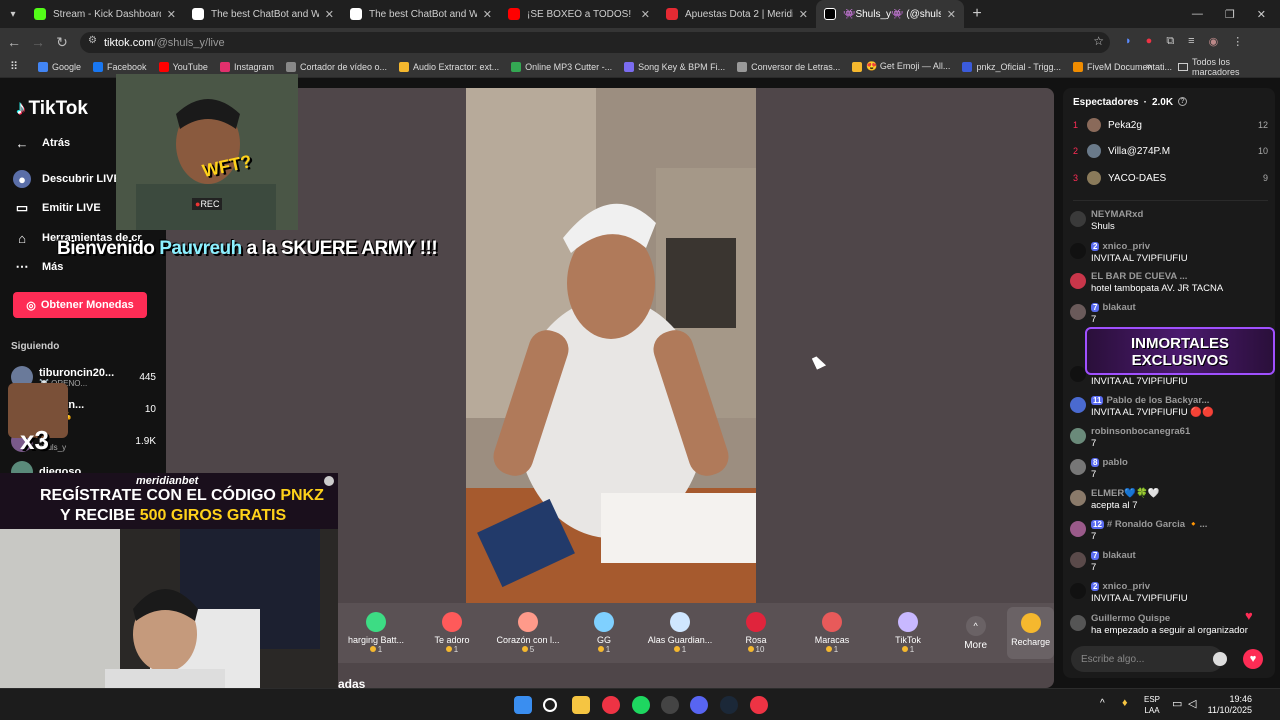 This screenshot has height=720, width=1280. Describe the element at coordinates (680, 633) in the screenshot. I see `gift-item: Alas Guardian... 1` at that location.